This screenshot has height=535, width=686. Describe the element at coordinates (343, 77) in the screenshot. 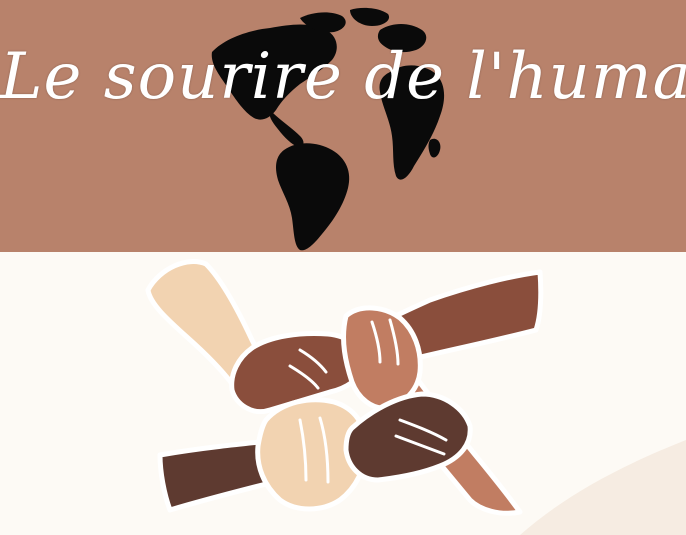

I see `page-title: Le sourire de l'humanité` at that location.